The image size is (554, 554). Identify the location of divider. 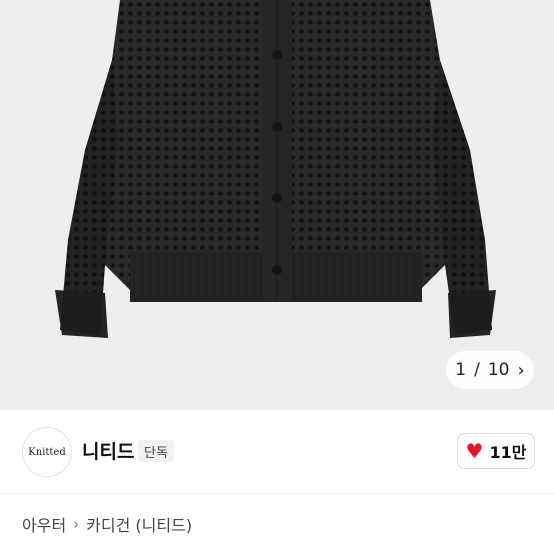
(277, 493).